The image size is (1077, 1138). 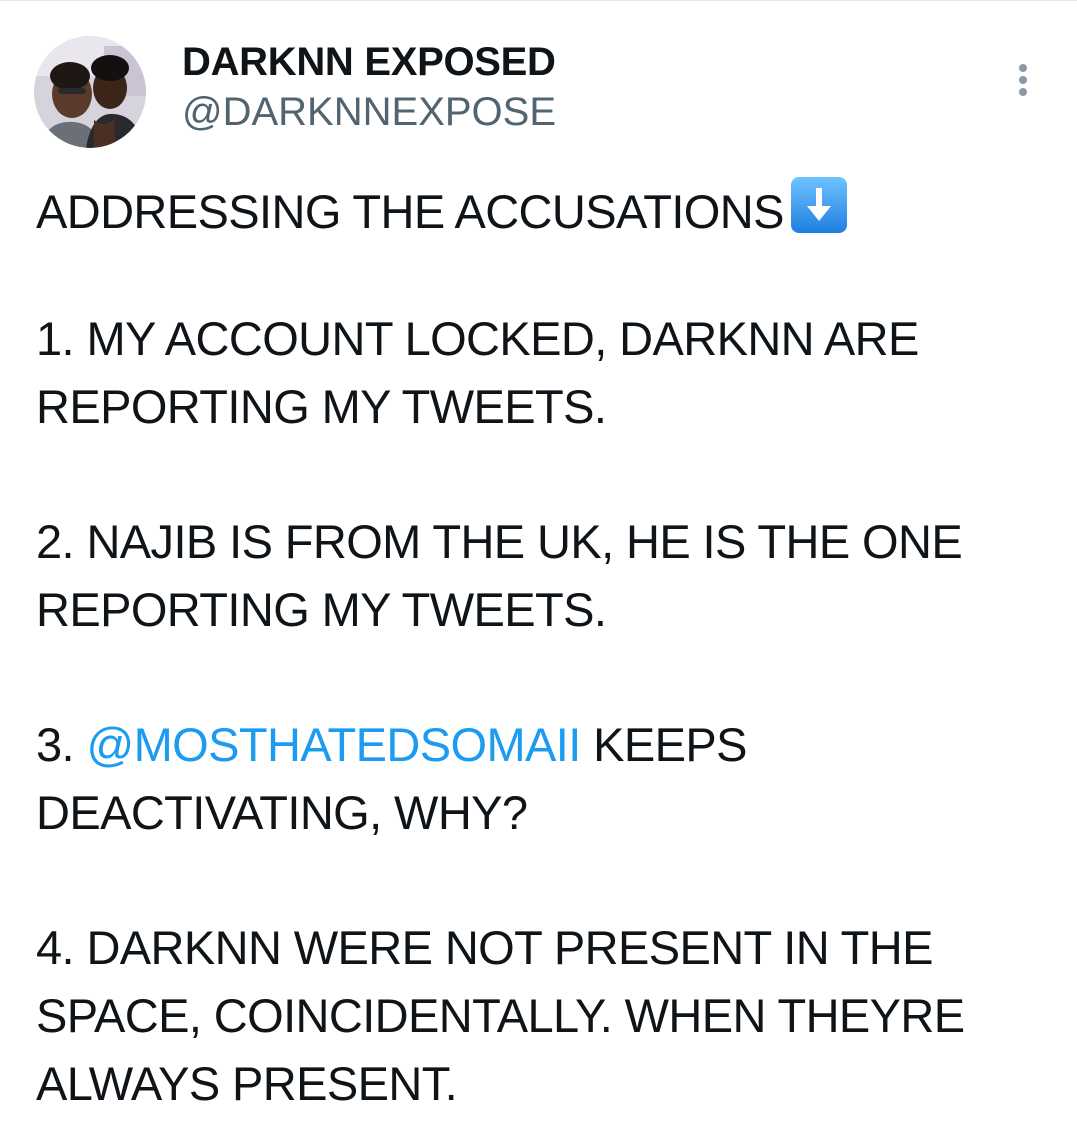 I want to click on point-4-line-1: 4. DARKNN WERE NOT PRESENT IN THE, so click(x=484, y=947).